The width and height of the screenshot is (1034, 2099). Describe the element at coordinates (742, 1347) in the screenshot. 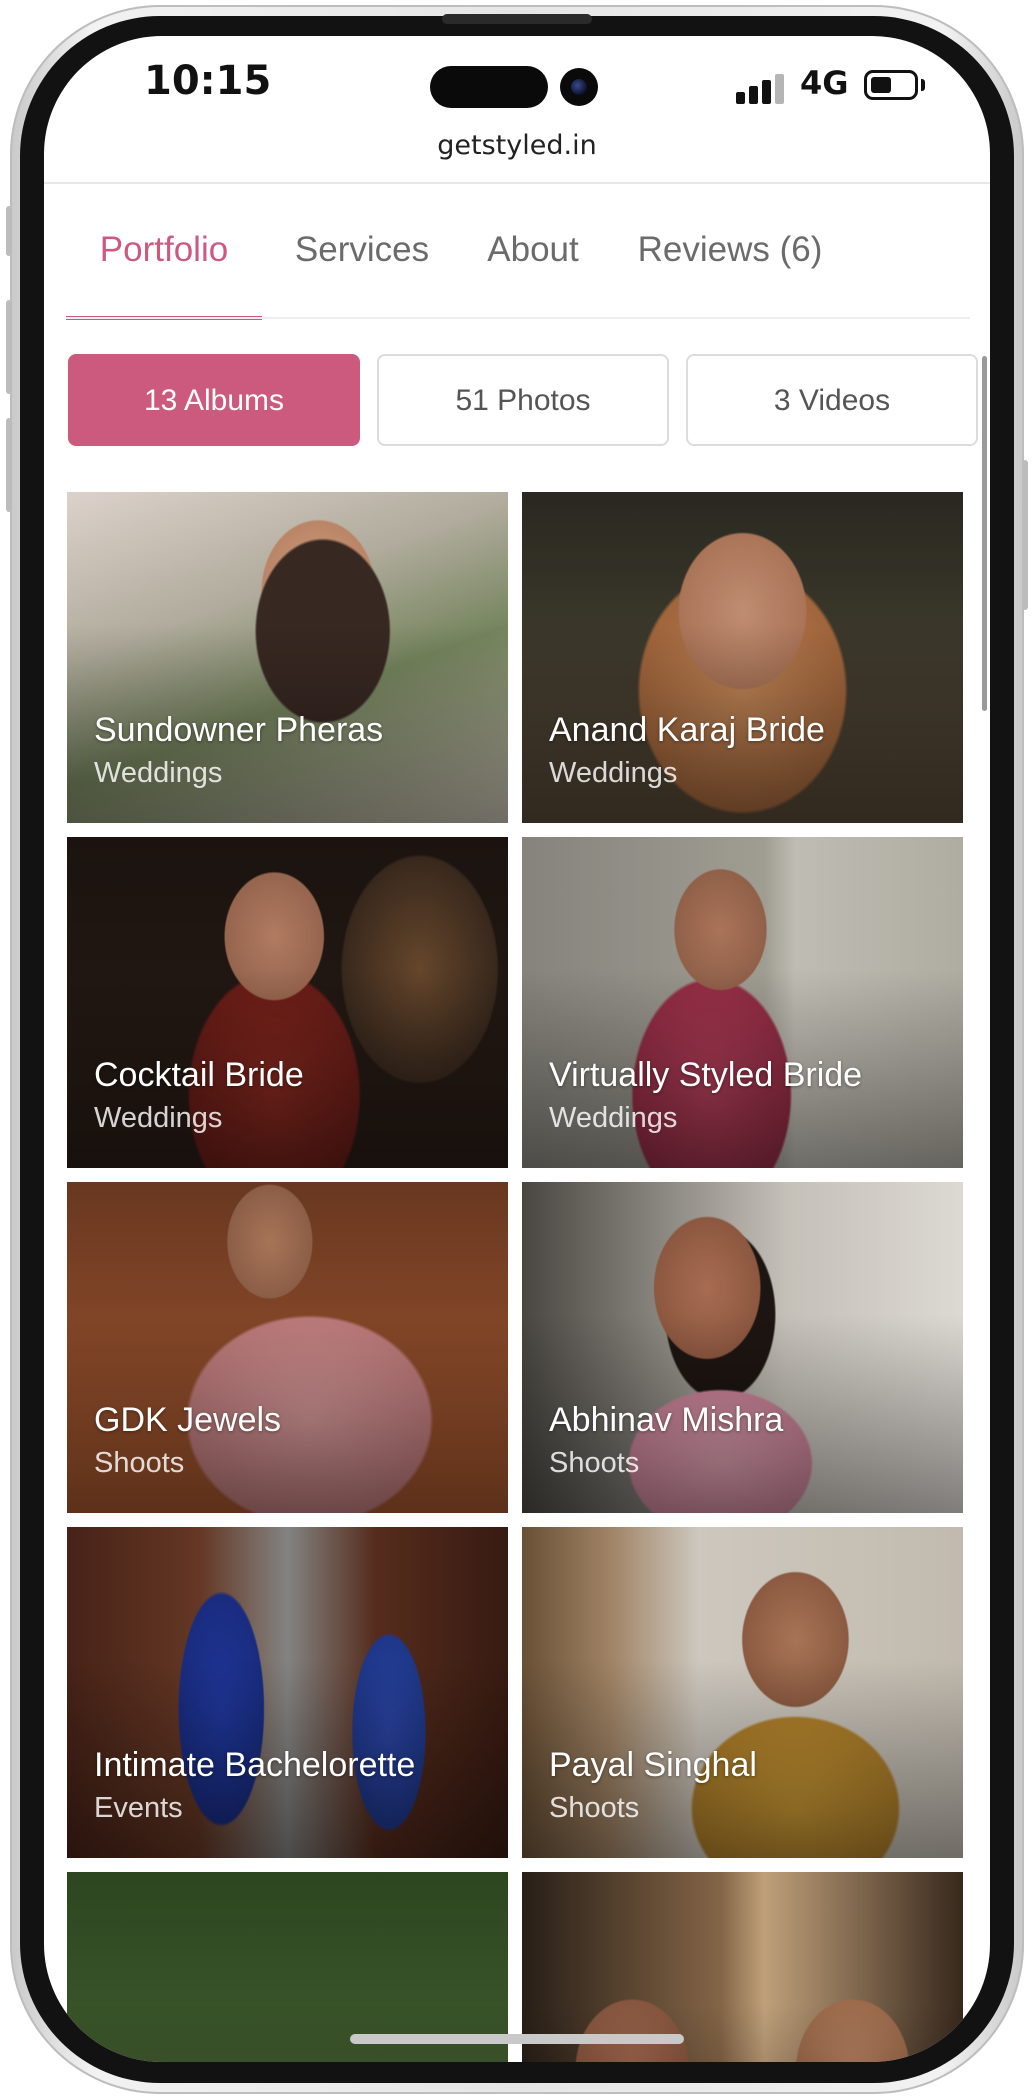

I see `album-card: Abhinav Mishra Shoots` at that location.